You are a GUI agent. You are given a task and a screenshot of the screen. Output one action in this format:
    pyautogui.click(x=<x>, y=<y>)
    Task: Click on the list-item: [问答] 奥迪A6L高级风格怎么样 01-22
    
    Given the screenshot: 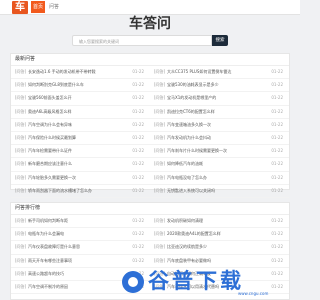 What is the action you would take?
    pyautogui.click(x=80, y=112)
    